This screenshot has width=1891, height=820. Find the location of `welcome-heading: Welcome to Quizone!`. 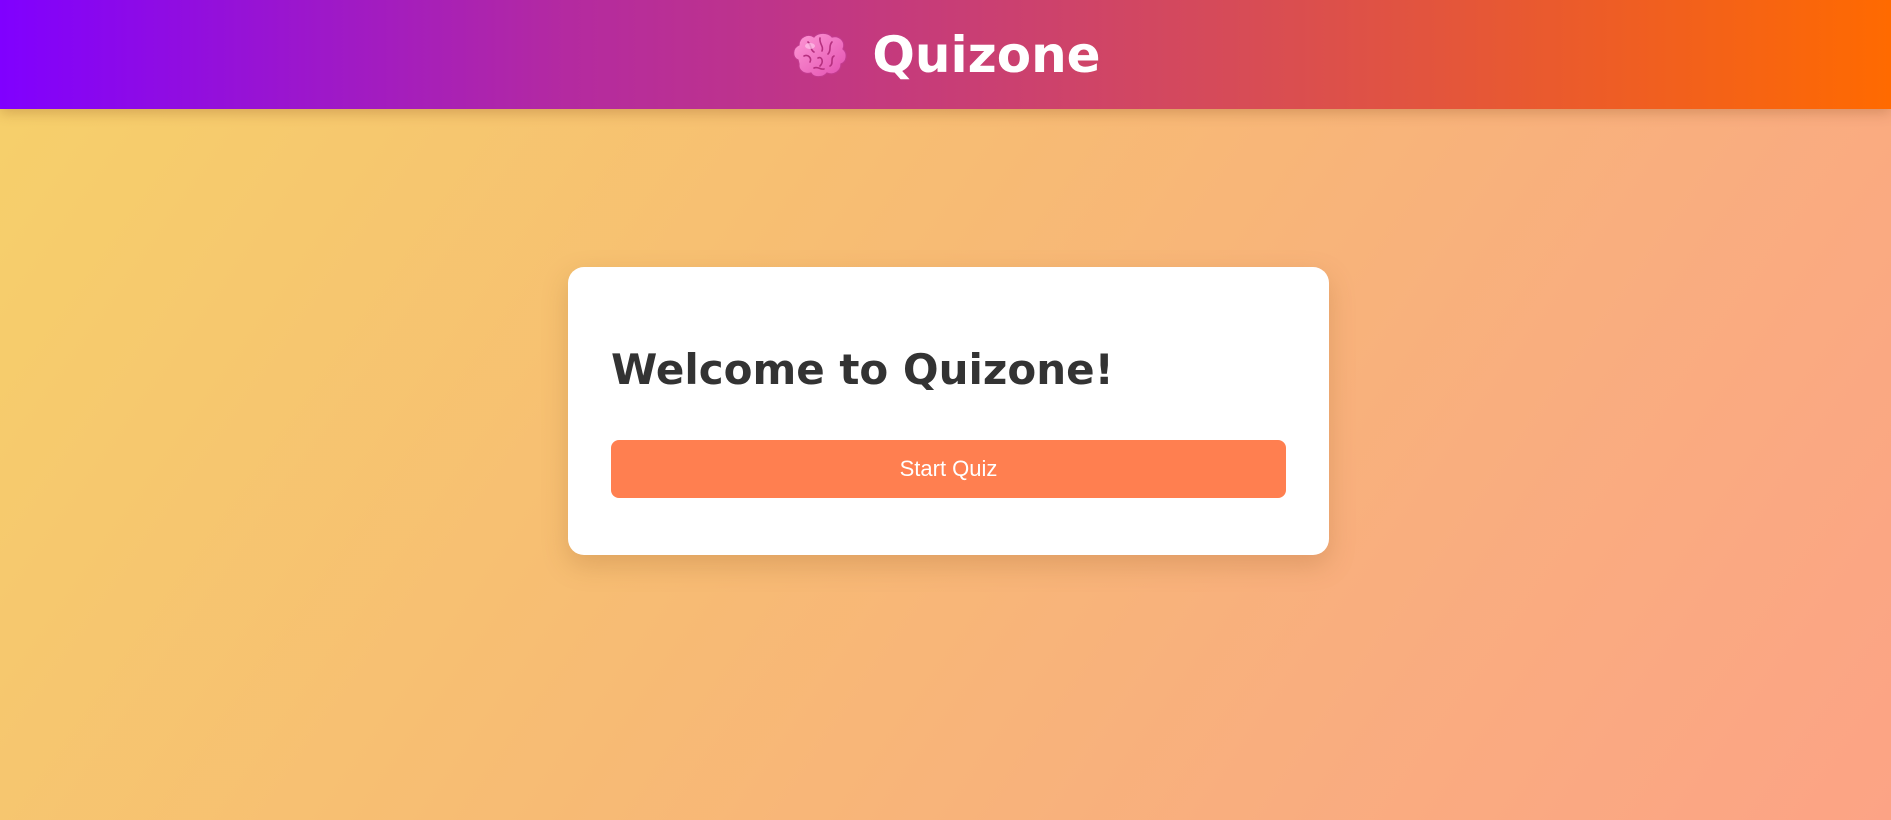

welcome-heading: Welcome to Quizone! is located at coordinates (862, 369).